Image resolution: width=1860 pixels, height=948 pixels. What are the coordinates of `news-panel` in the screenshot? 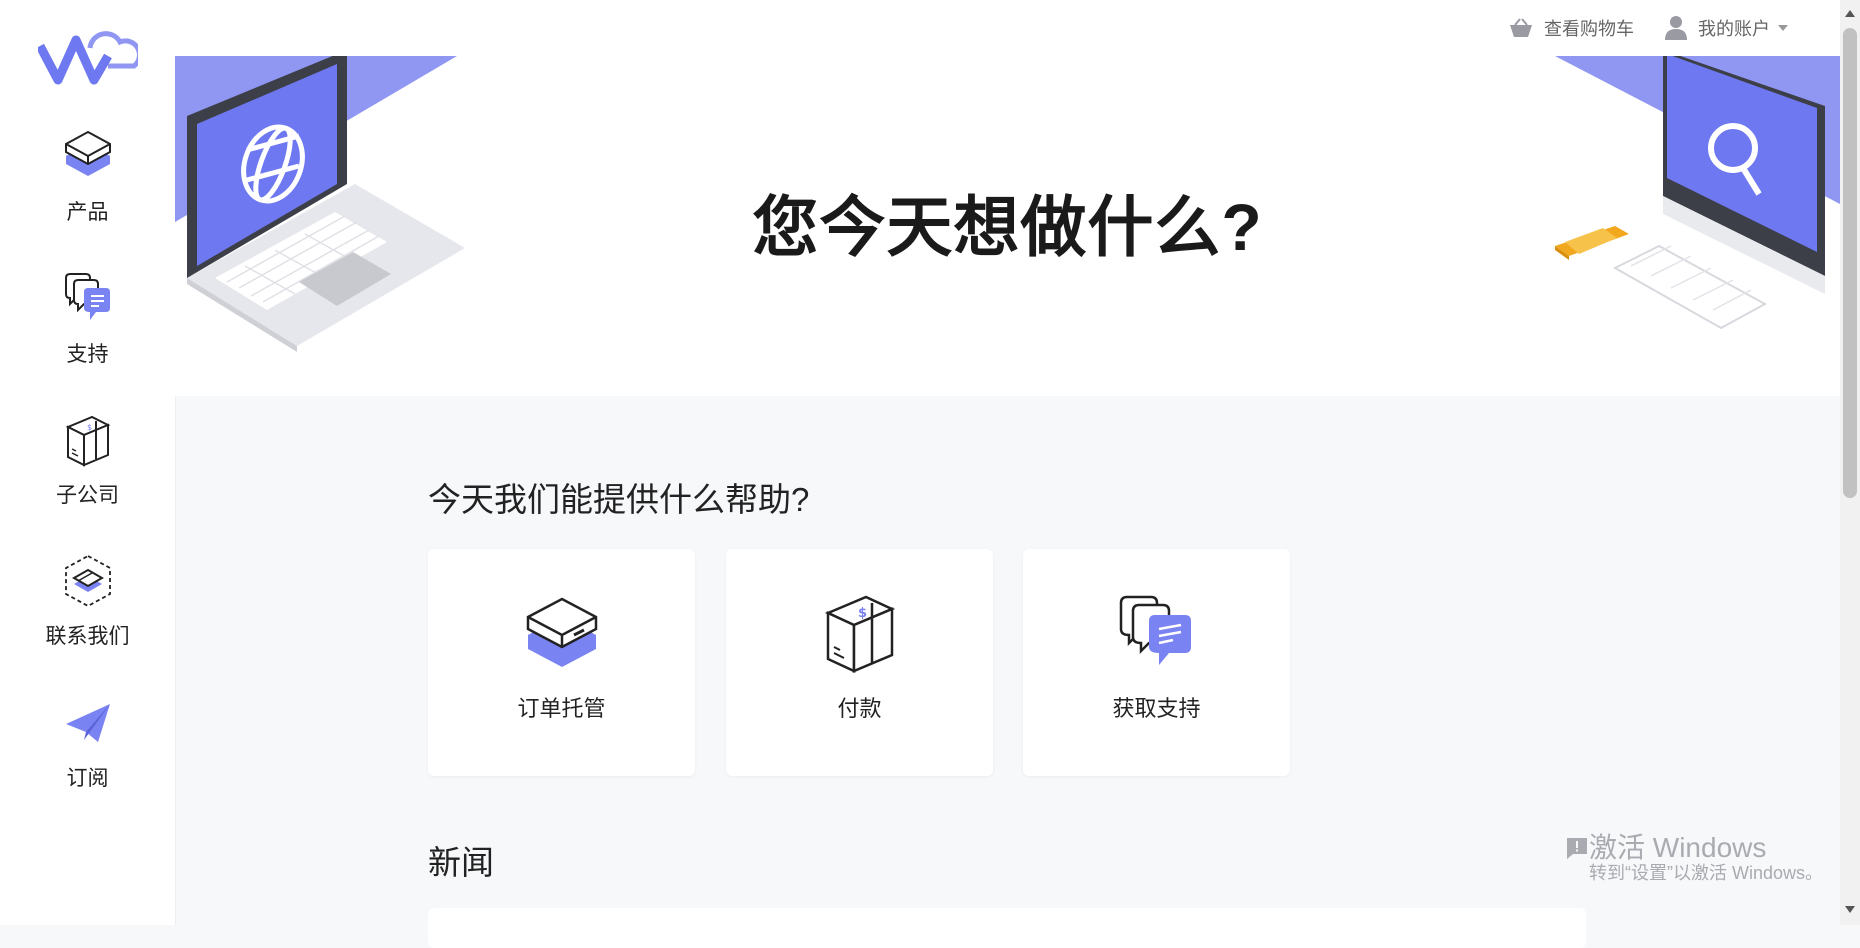 It's located at (1007, 928).